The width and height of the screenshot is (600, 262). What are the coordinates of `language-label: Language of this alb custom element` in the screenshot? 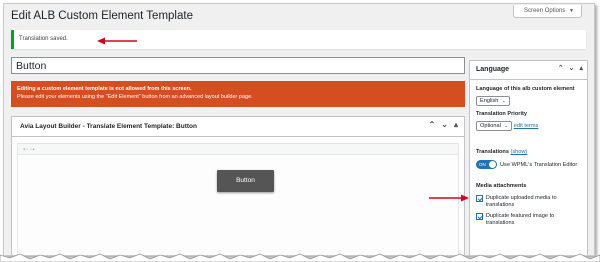 It's located at (525, 89).